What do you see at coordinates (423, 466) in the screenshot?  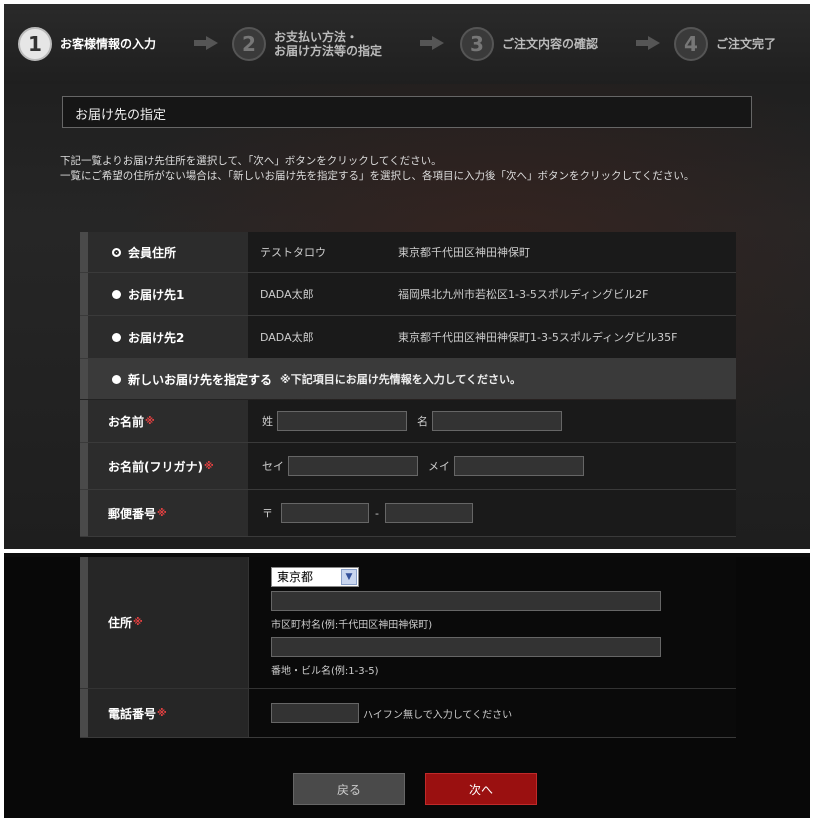 I see `kana-inputs: セイ メイ` at bounding box center [423, 466].